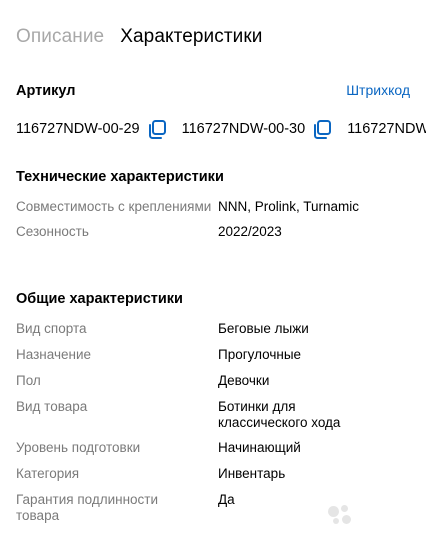 The width and height of the screenshot is (426, 540). What do you see at coordinates (260, 354) in the screenshot?
I see `spec-value: Прогулочные` at bounding box center [260, 354].